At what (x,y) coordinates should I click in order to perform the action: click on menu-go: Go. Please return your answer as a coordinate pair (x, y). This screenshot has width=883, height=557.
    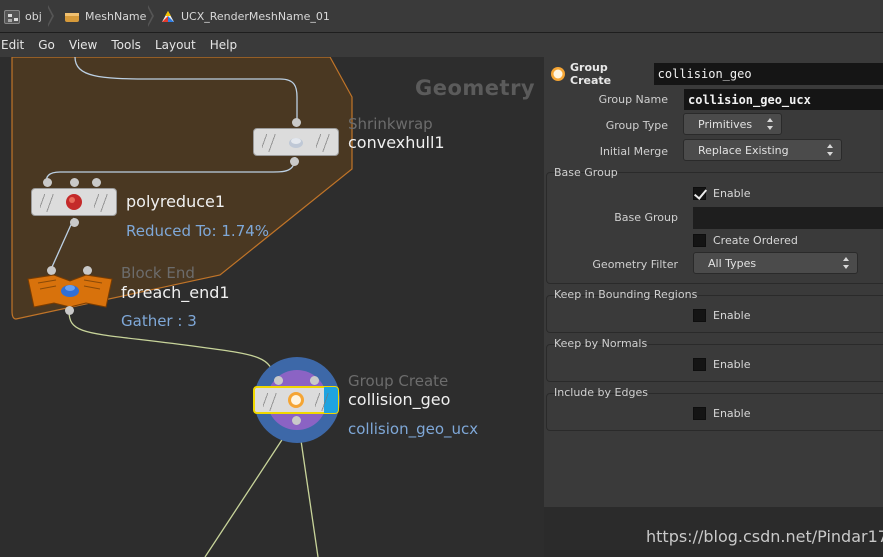
    Looking at the image, I should click on (50, 45).